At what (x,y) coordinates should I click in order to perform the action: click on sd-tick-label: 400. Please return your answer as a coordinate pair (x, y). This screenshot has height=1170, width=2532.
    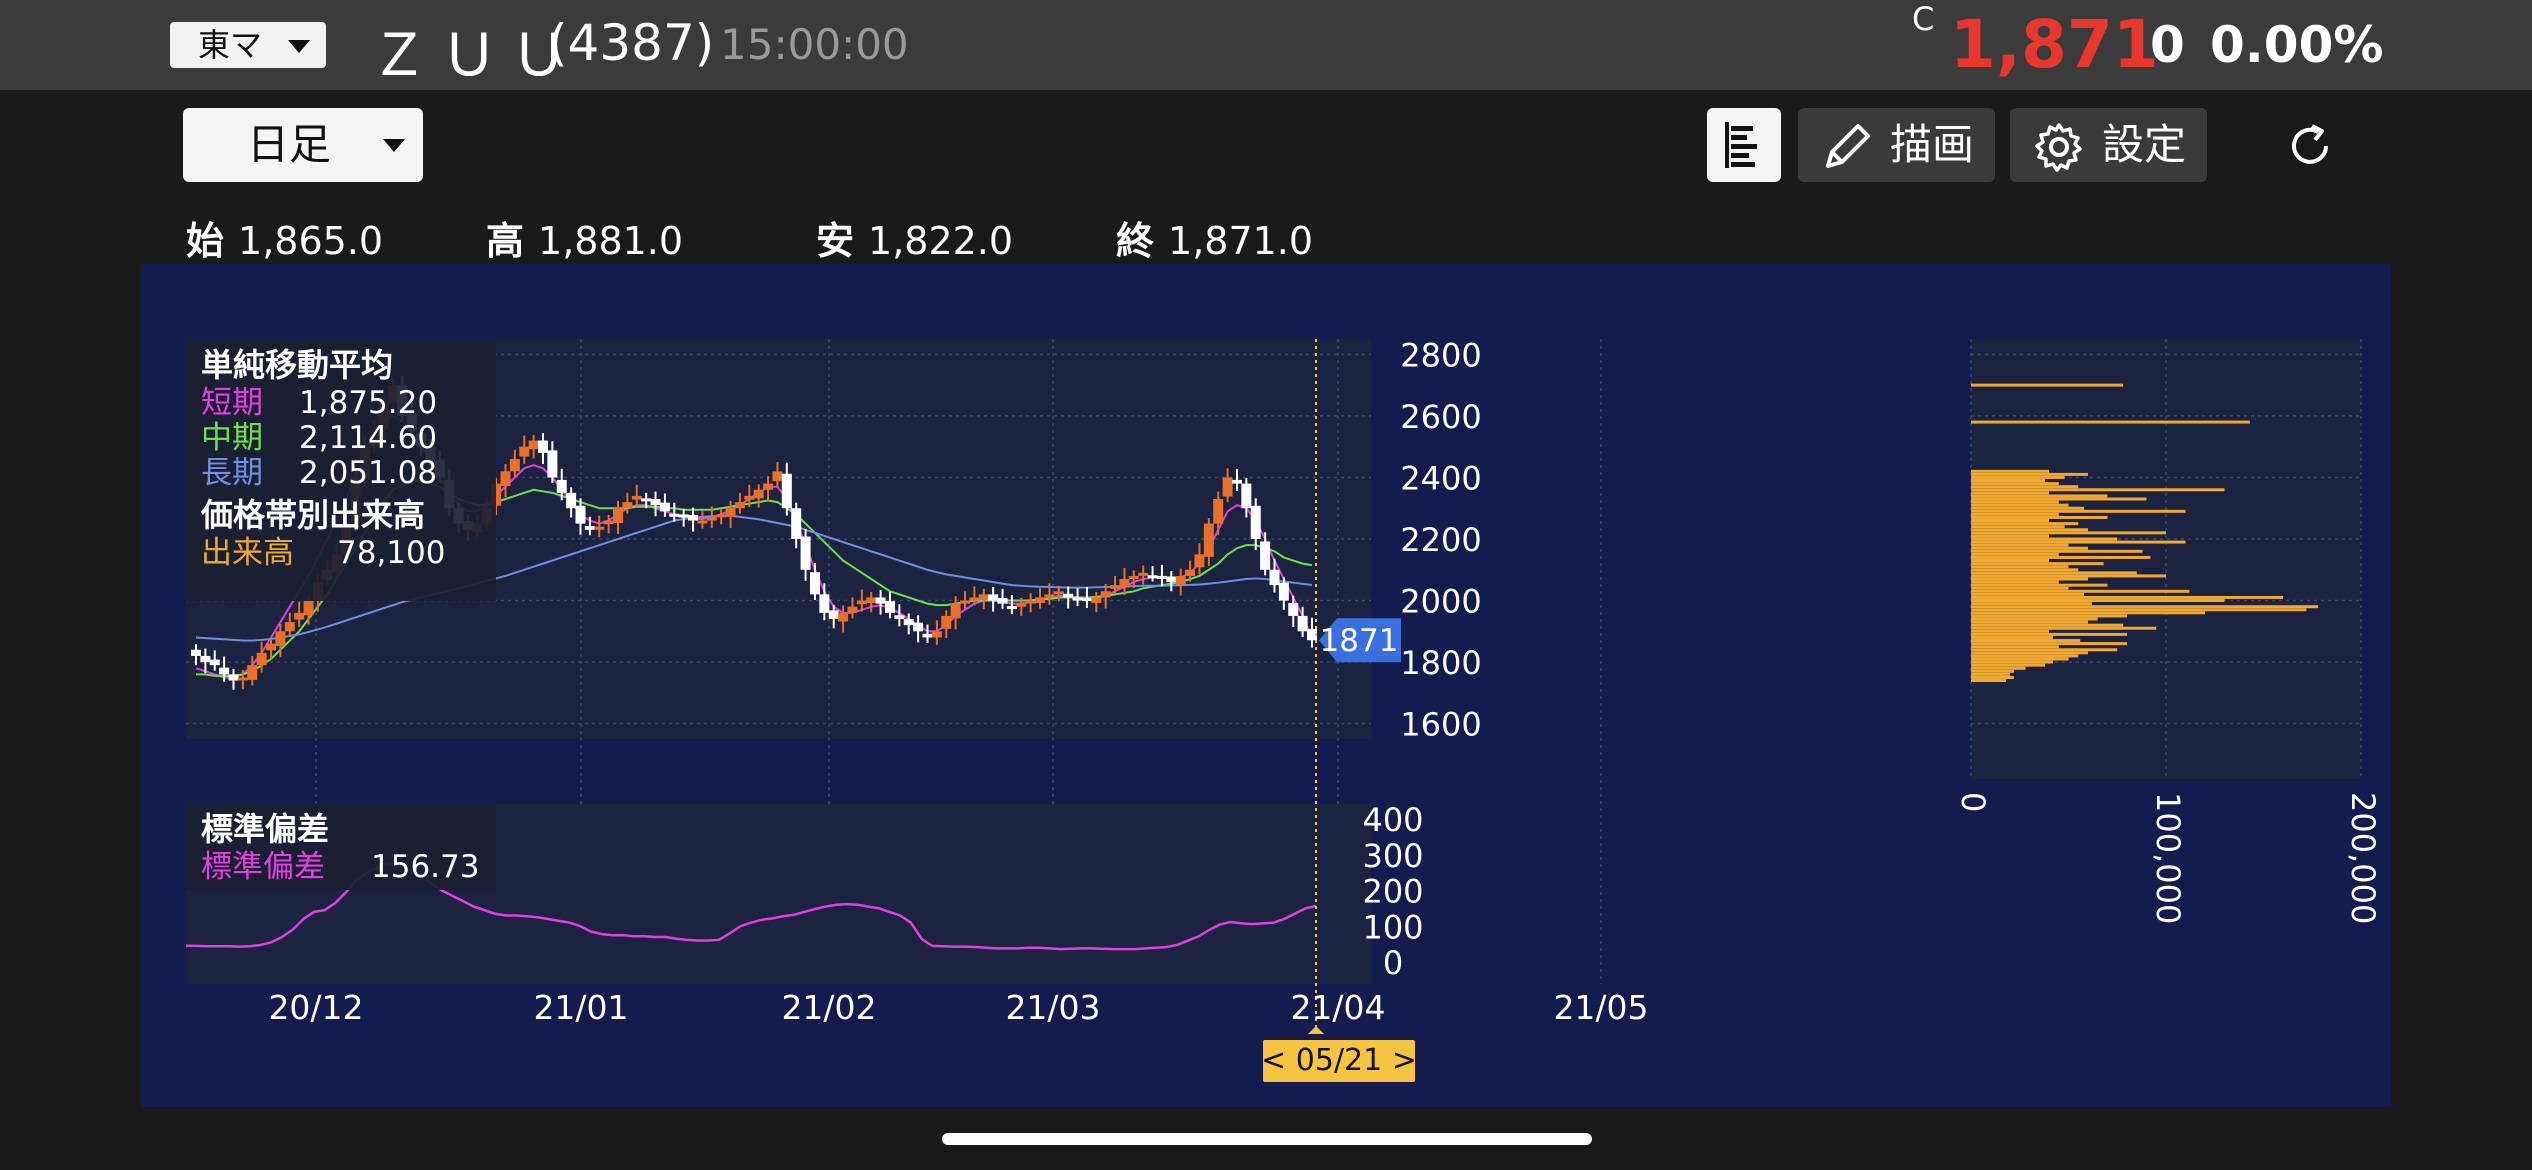
    Looking at the image, I should click on (1392, 820).